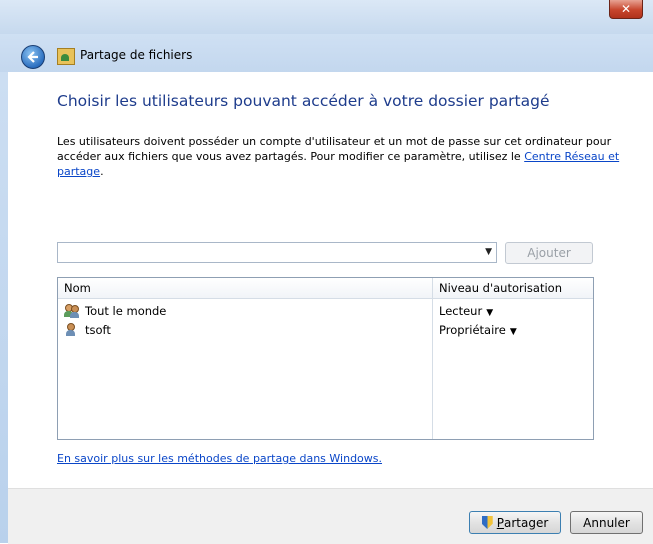 This screenshot has height=544, width=653. I want to click on permission-dropdown: Propriétaire ▼, so click(478, 330).